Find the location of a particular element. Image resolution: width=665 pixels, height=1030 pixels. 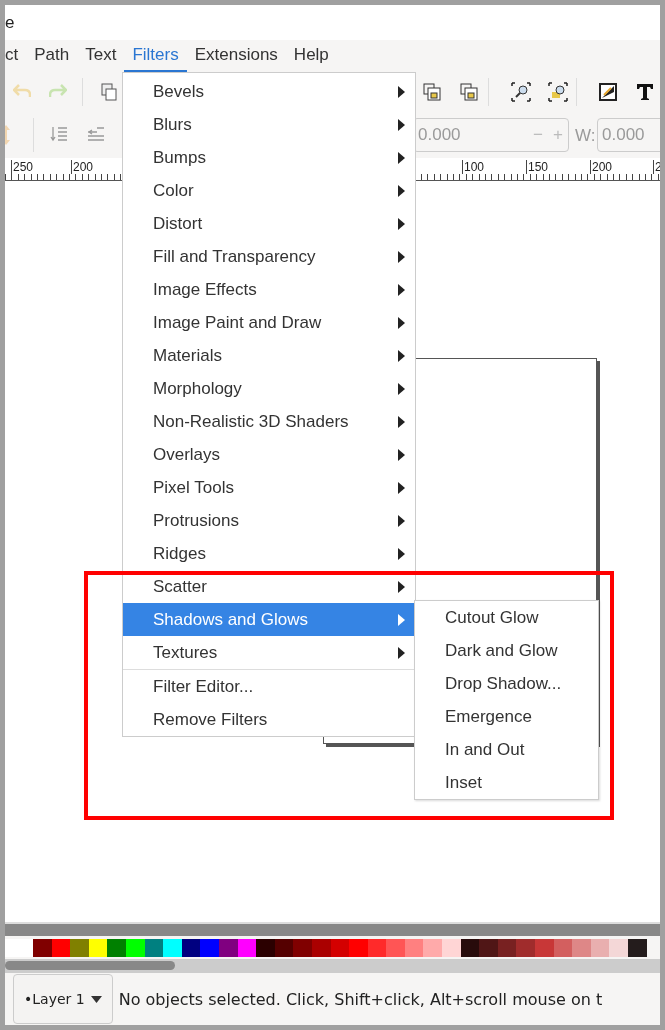

ruler-label: 150 is located at coordinates (538, 167).